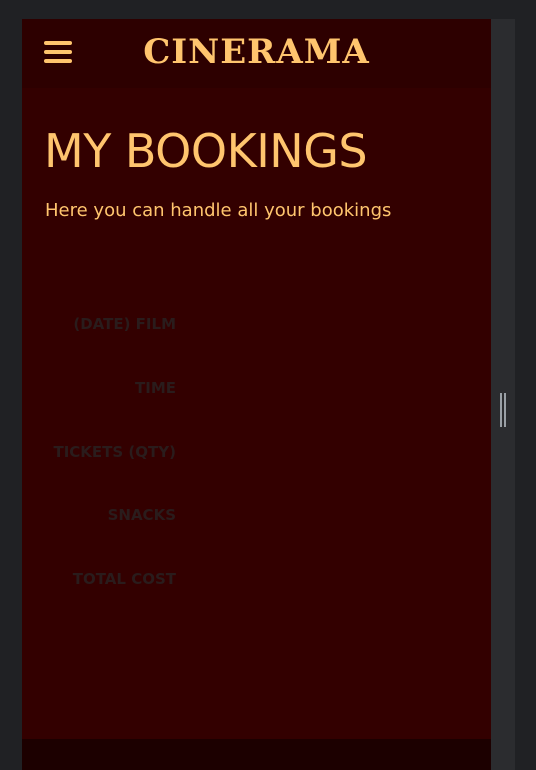  I want to click on tickets-qty-label: TICKETS (QTY), so click(114, 452).